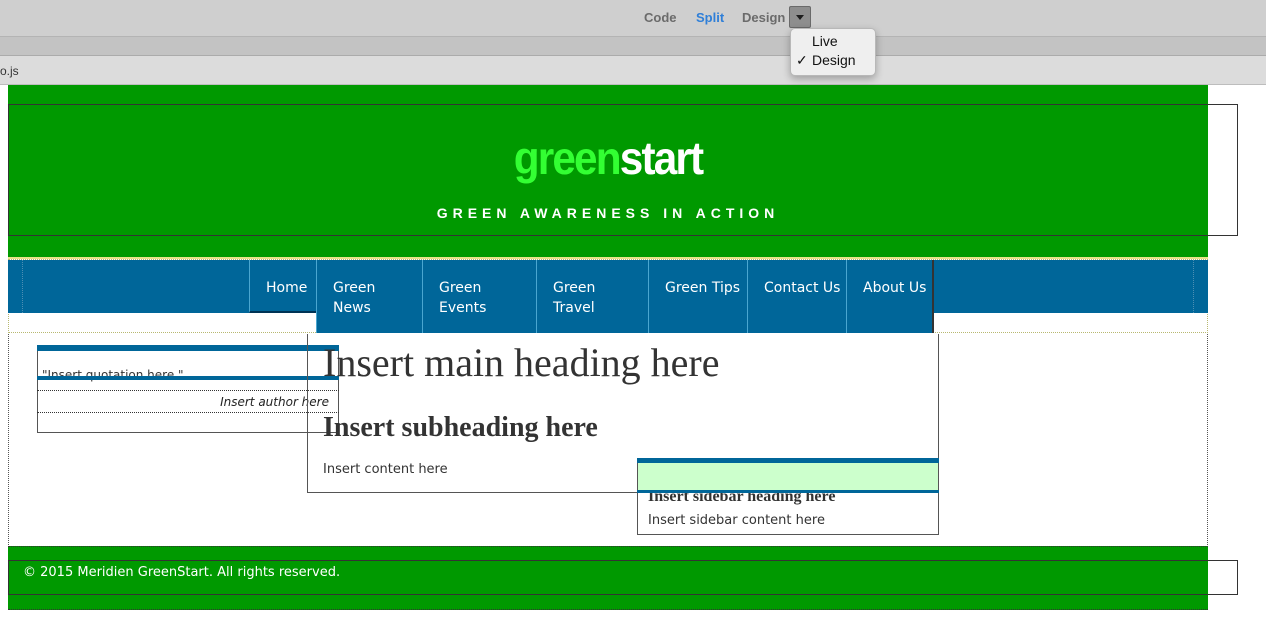  I want to click on nav-item-contact-us: Contact Us, so click(797, 296).